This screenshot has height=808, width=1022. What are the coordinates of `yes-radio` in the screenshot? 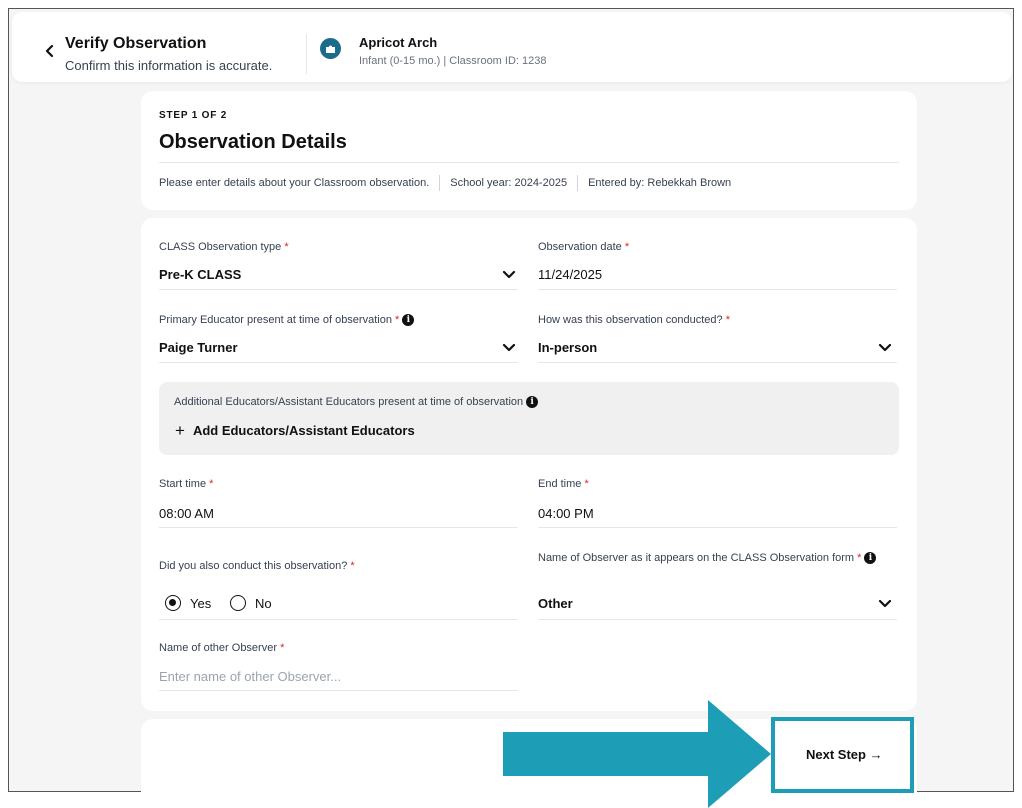 It's located at (173, 603).